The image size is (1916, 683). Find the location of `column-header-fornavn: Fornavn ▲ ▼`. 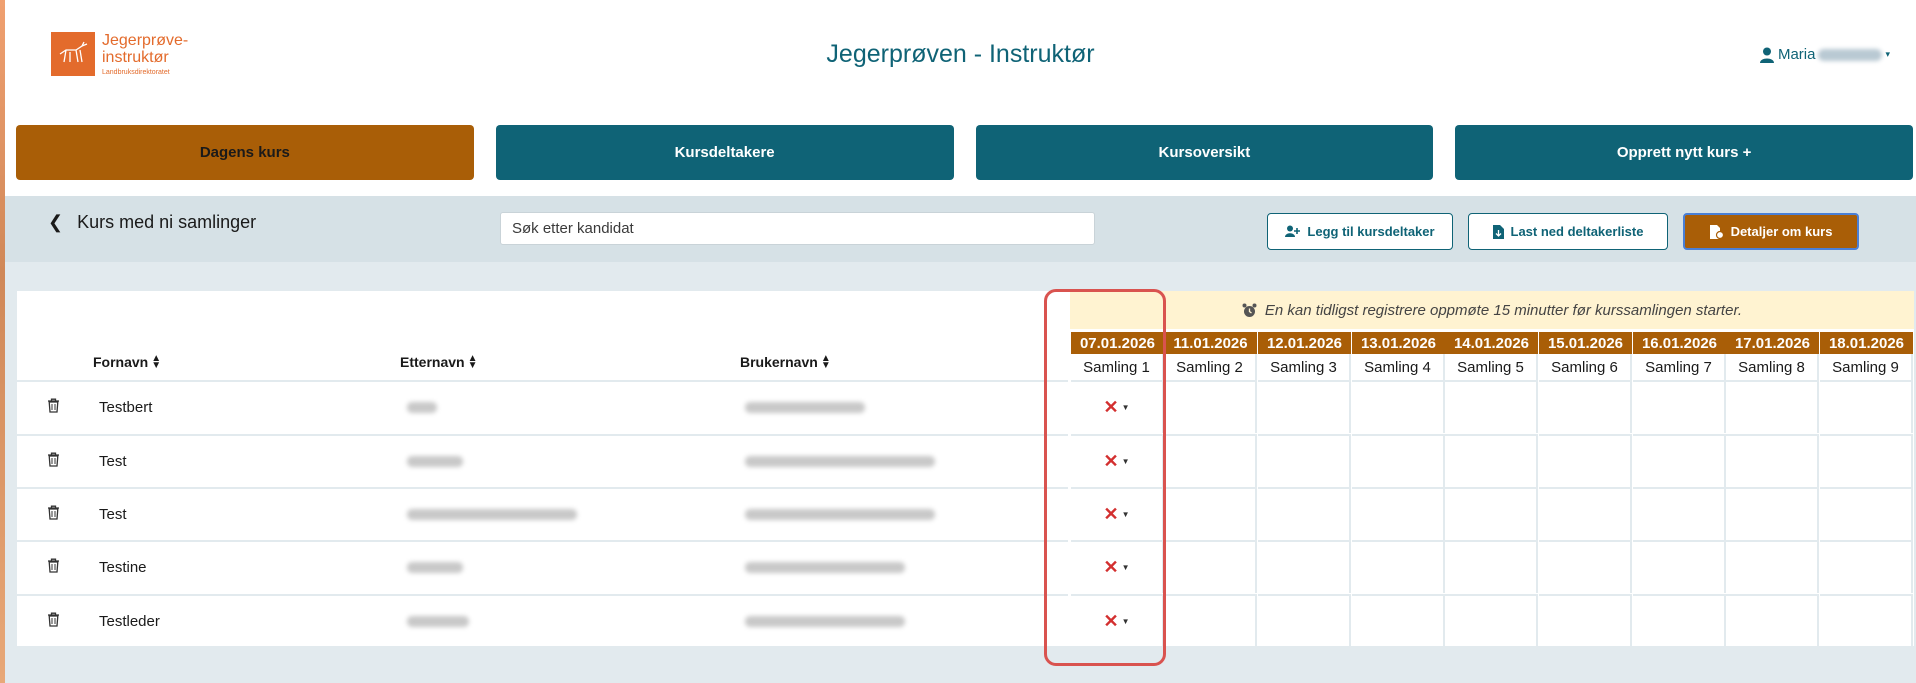

column-header-fornavn: Fornavn ▲ ▼ is located at coordinates (127, 362).